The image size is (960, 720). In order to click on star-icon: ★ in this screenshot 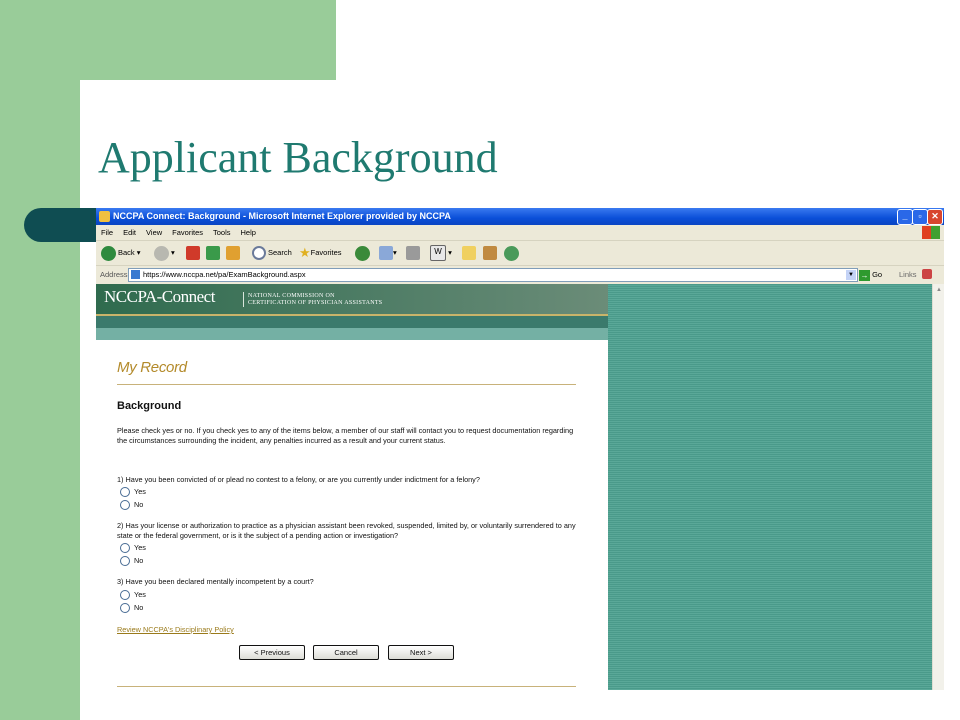, I will do `click(305, 253)`.